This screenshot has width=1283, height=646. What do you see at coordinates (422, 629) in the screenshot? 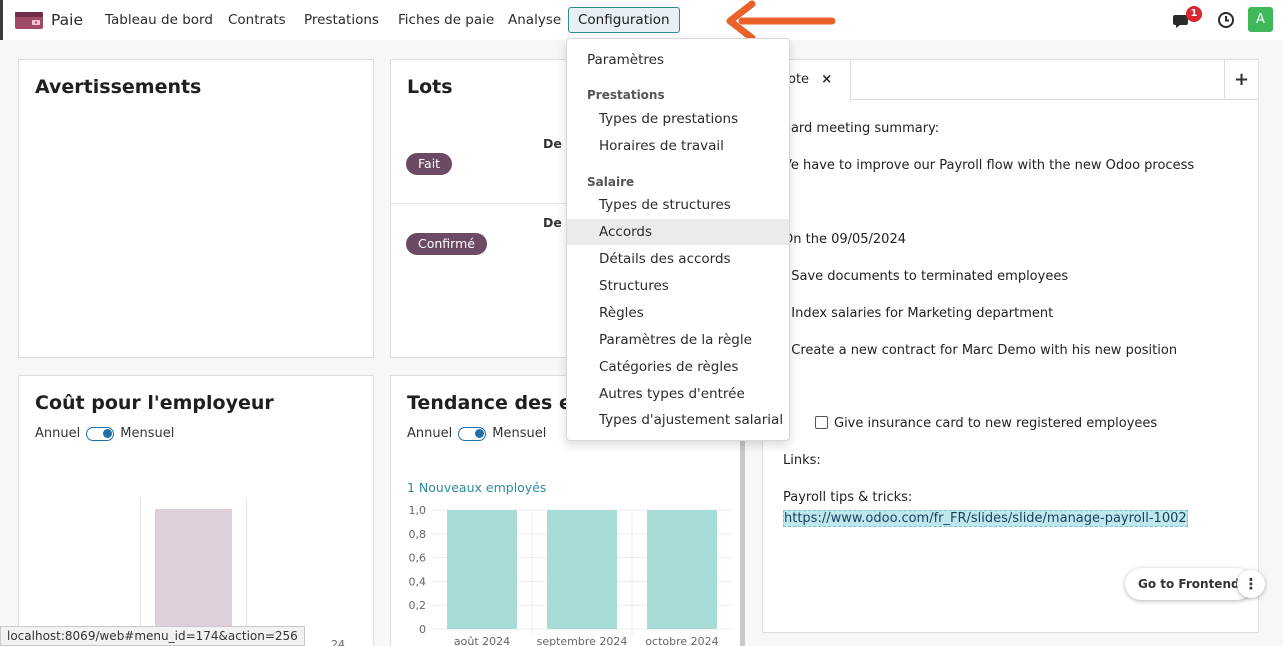
I see `y-tick-label: 0` at bounding box center [422, 629].